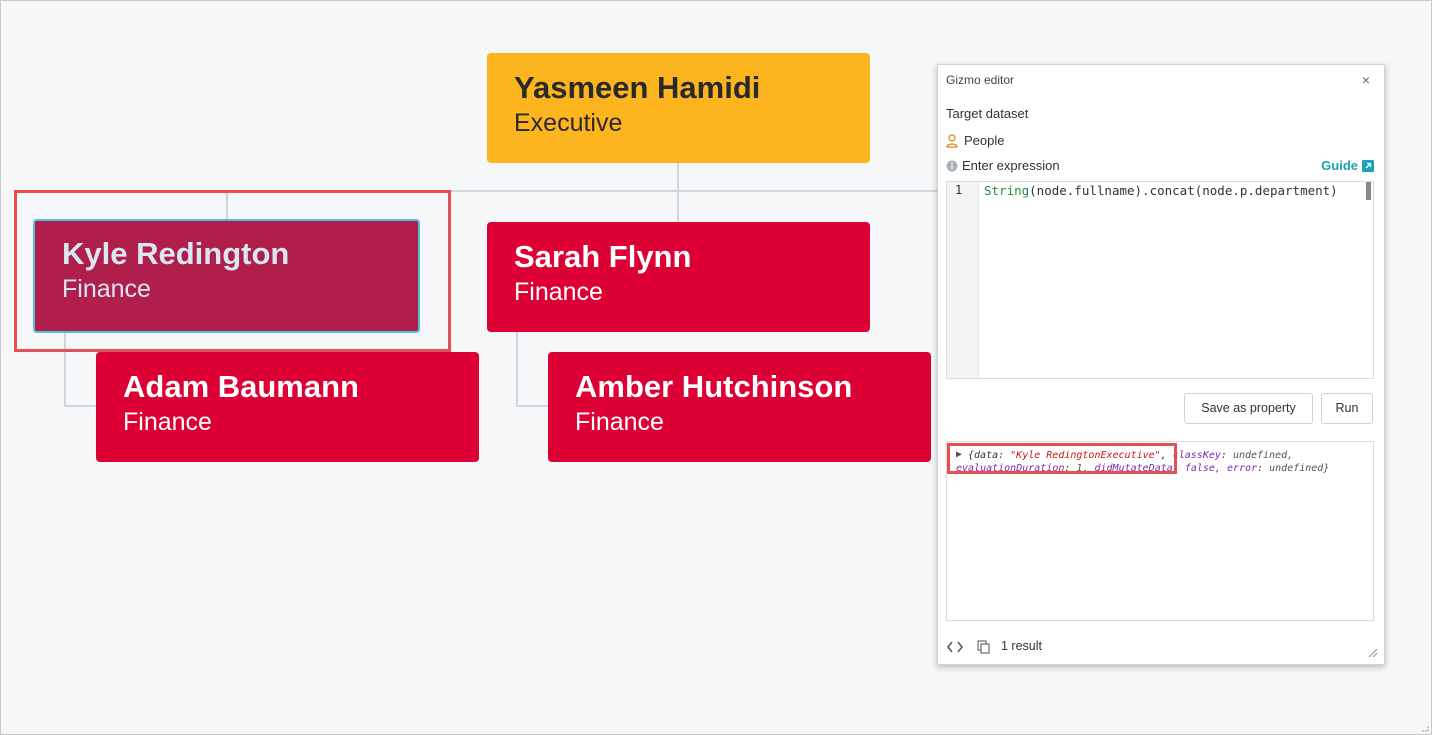 The width and height of the screenshot is (1432, 735). What do you see at coordinates (1007, 190) in the screenshot?
I see `code-function: String` at bounding box center [1007, 190].